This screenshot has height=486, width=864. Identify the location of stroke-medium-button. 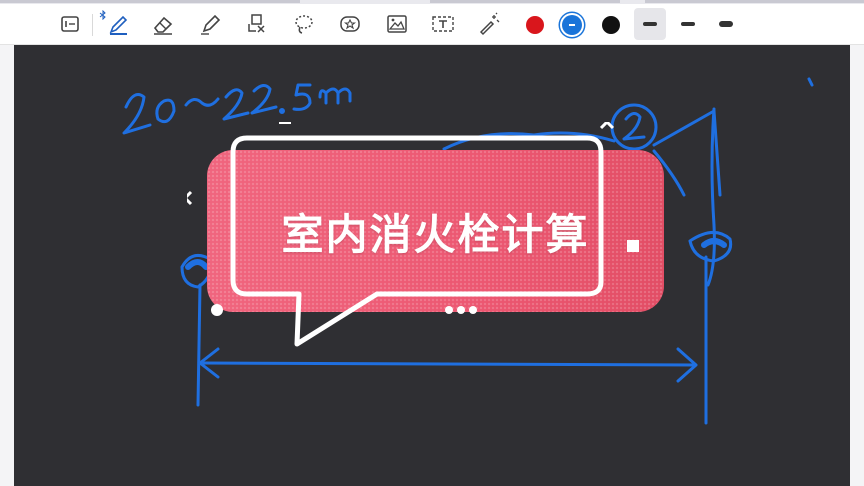
(688, 24).